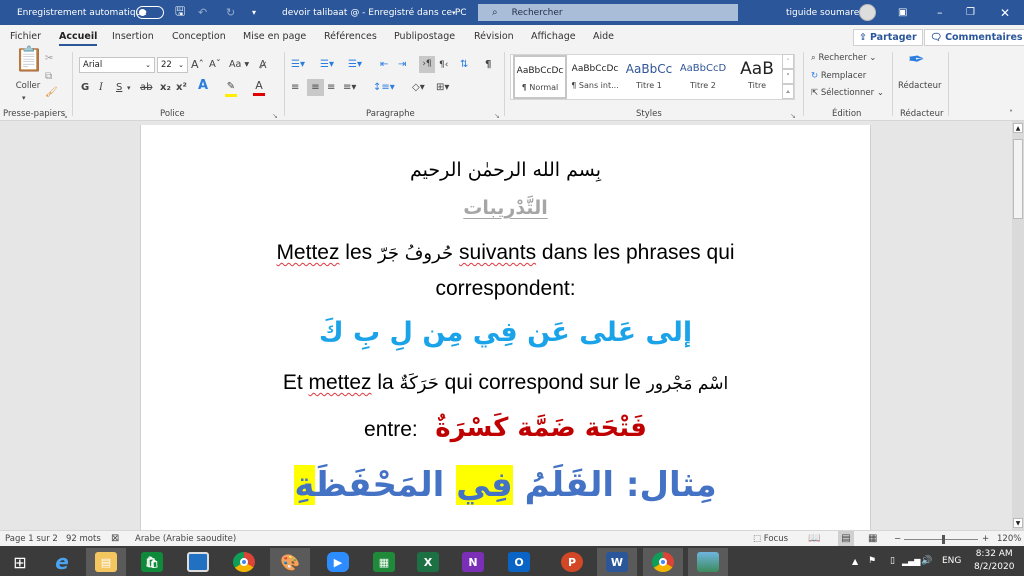 The image size is (1024, 576). What do you see at coordinates (788, 76) in the screenshot?
I see `styles-scroll-down-icon: ˅` at bounding box center [788, 76].